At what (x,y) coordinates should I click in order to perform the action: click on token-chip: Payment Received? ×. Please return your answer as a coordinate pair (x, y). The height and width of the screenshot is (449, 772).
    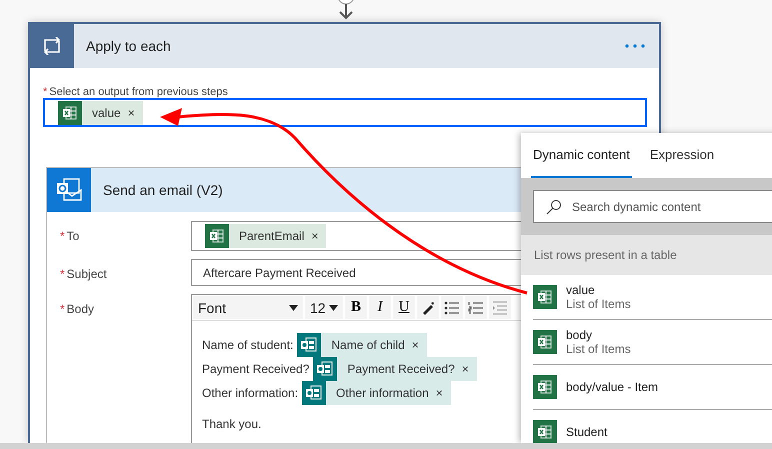
    Looking at the image, I should click on (395, 369).